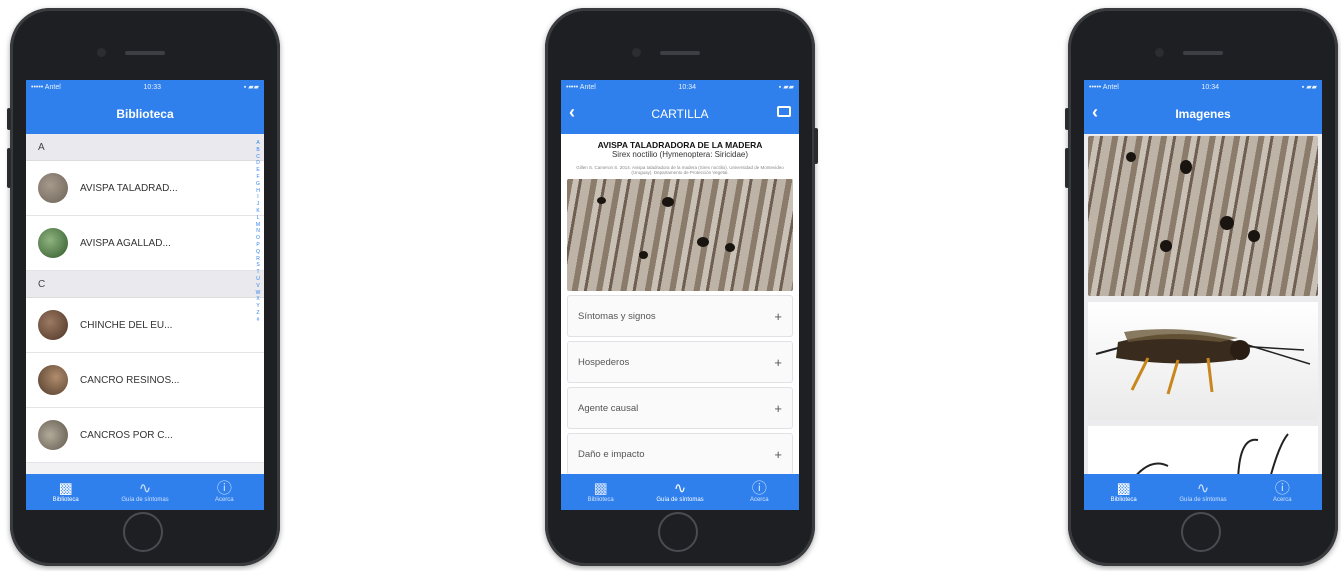 The height and width of the screenshot is (571, 1341). Describe the element at coordinates (600, 488) in the screenshot. I see `book-icon: ▩` at that location.